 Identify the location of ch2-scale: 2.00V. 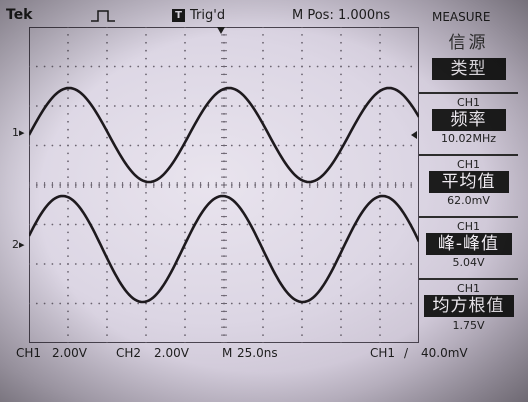
(171, 353).